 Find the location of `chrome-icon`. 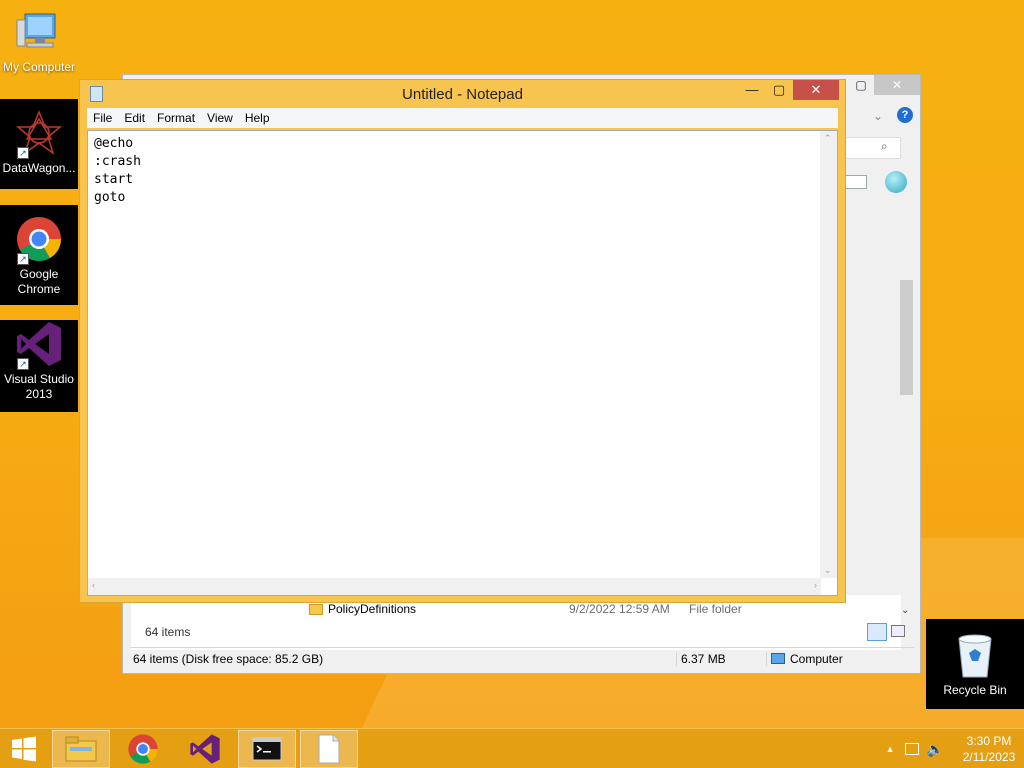

chrome-icon is located at coordinates (143, 749).